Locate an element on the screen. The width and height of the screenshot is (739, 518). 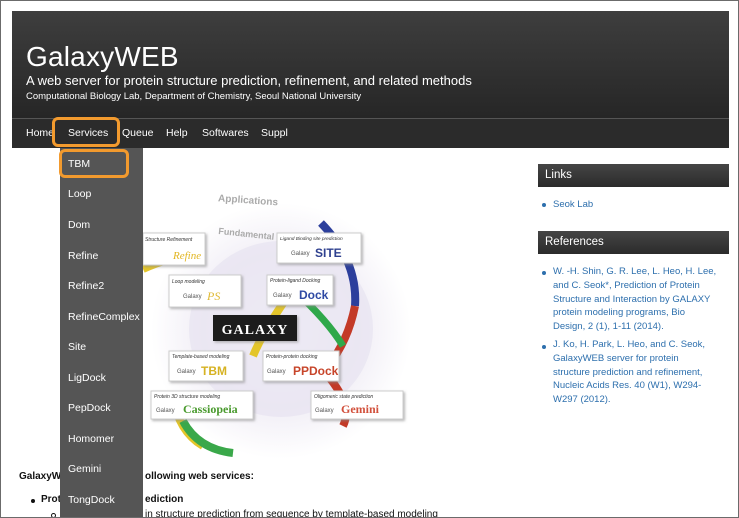
refine-name: Refine is located at coordinates (186, 256).